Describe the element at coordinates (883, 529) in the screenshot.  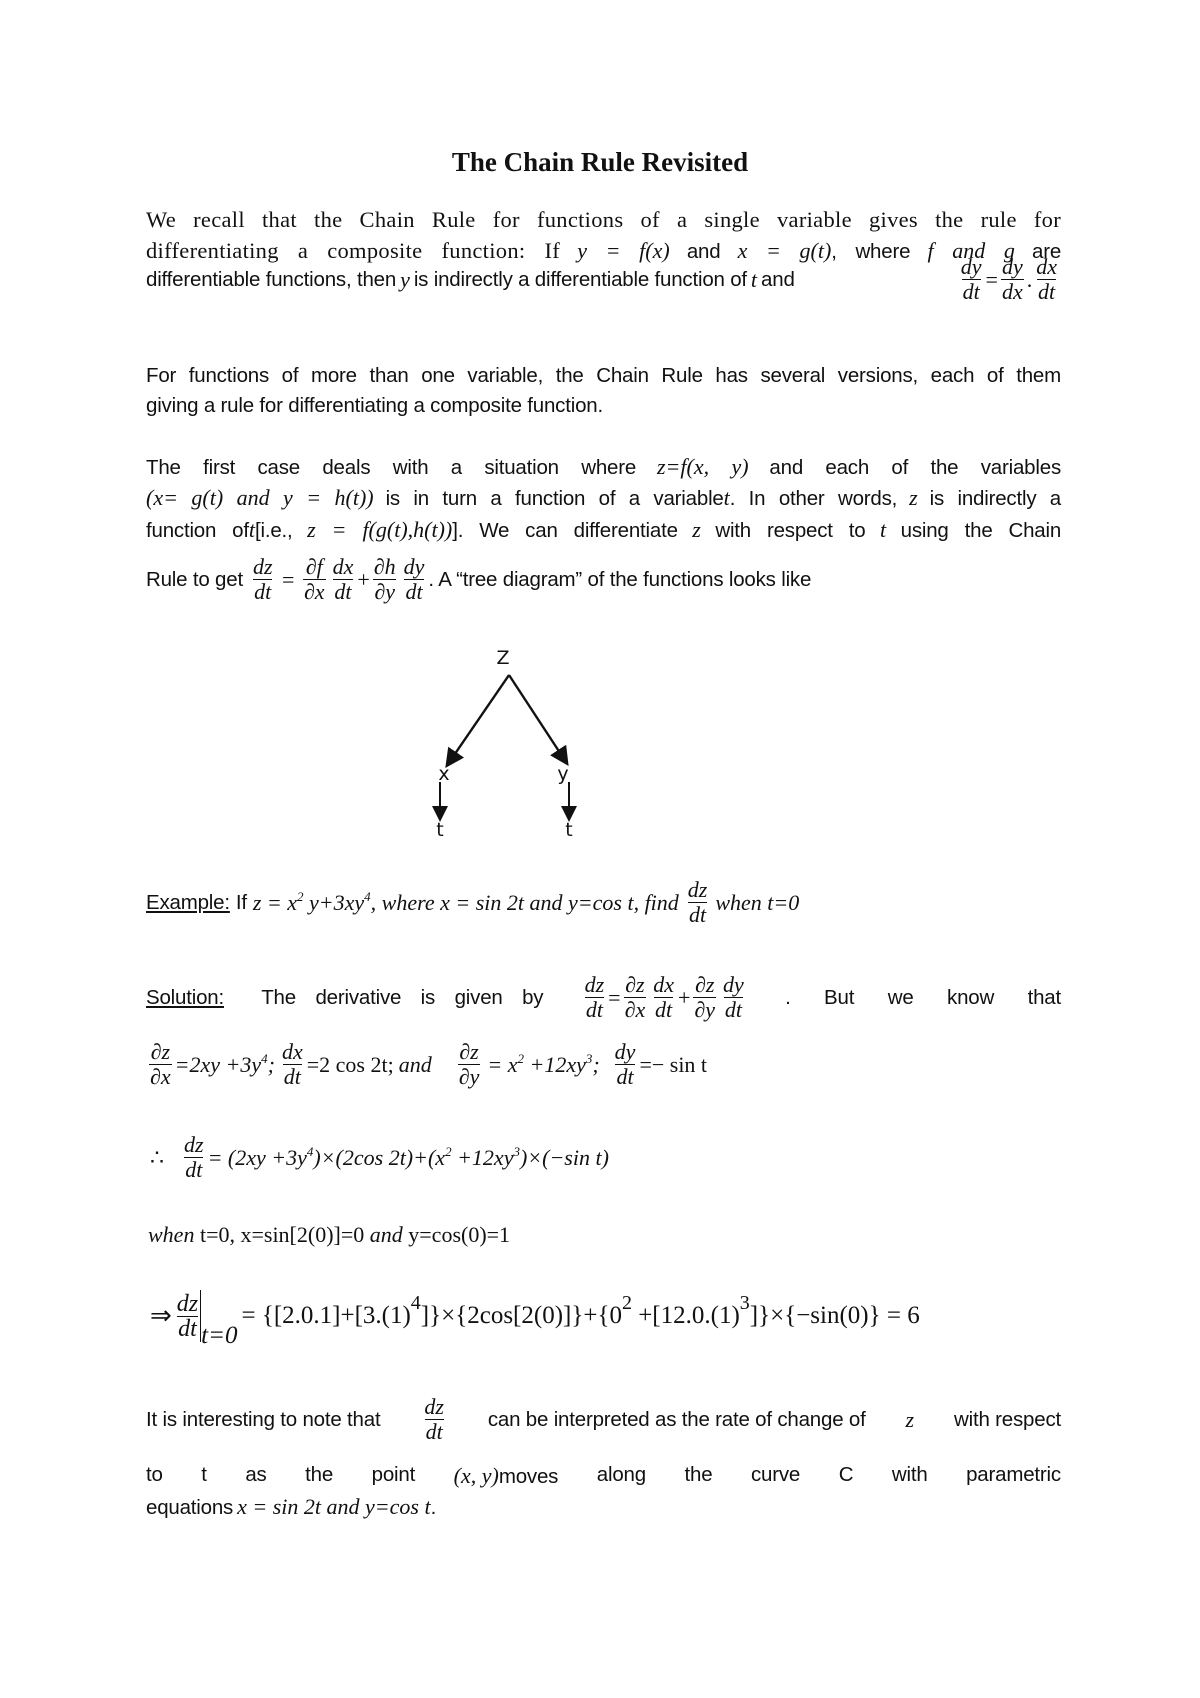
I see `math-var: t` at that location.